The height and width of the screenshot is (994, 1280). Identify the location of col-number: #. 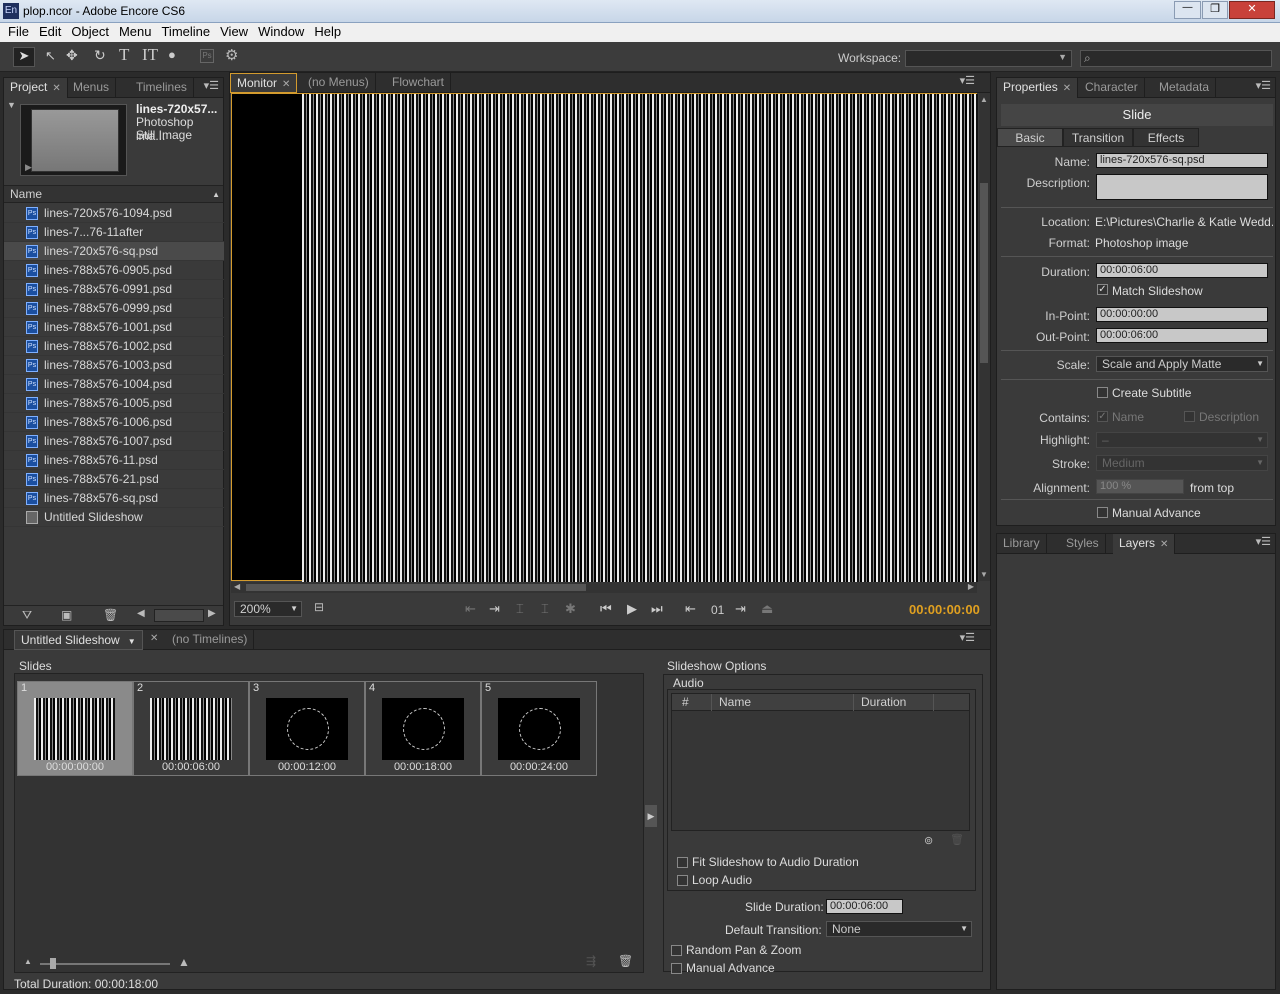
(685, 702).